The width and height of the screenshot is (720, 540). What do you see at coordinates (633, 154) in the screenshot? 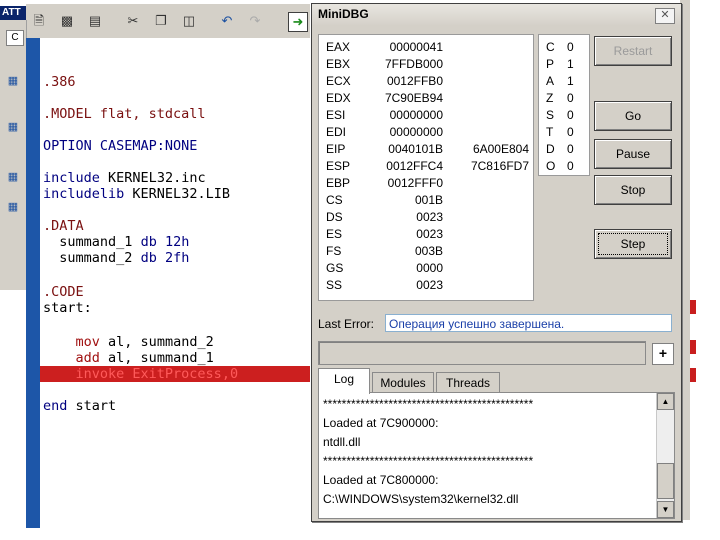
I see `pause-button: Pause` at bounding box center [633, 154].